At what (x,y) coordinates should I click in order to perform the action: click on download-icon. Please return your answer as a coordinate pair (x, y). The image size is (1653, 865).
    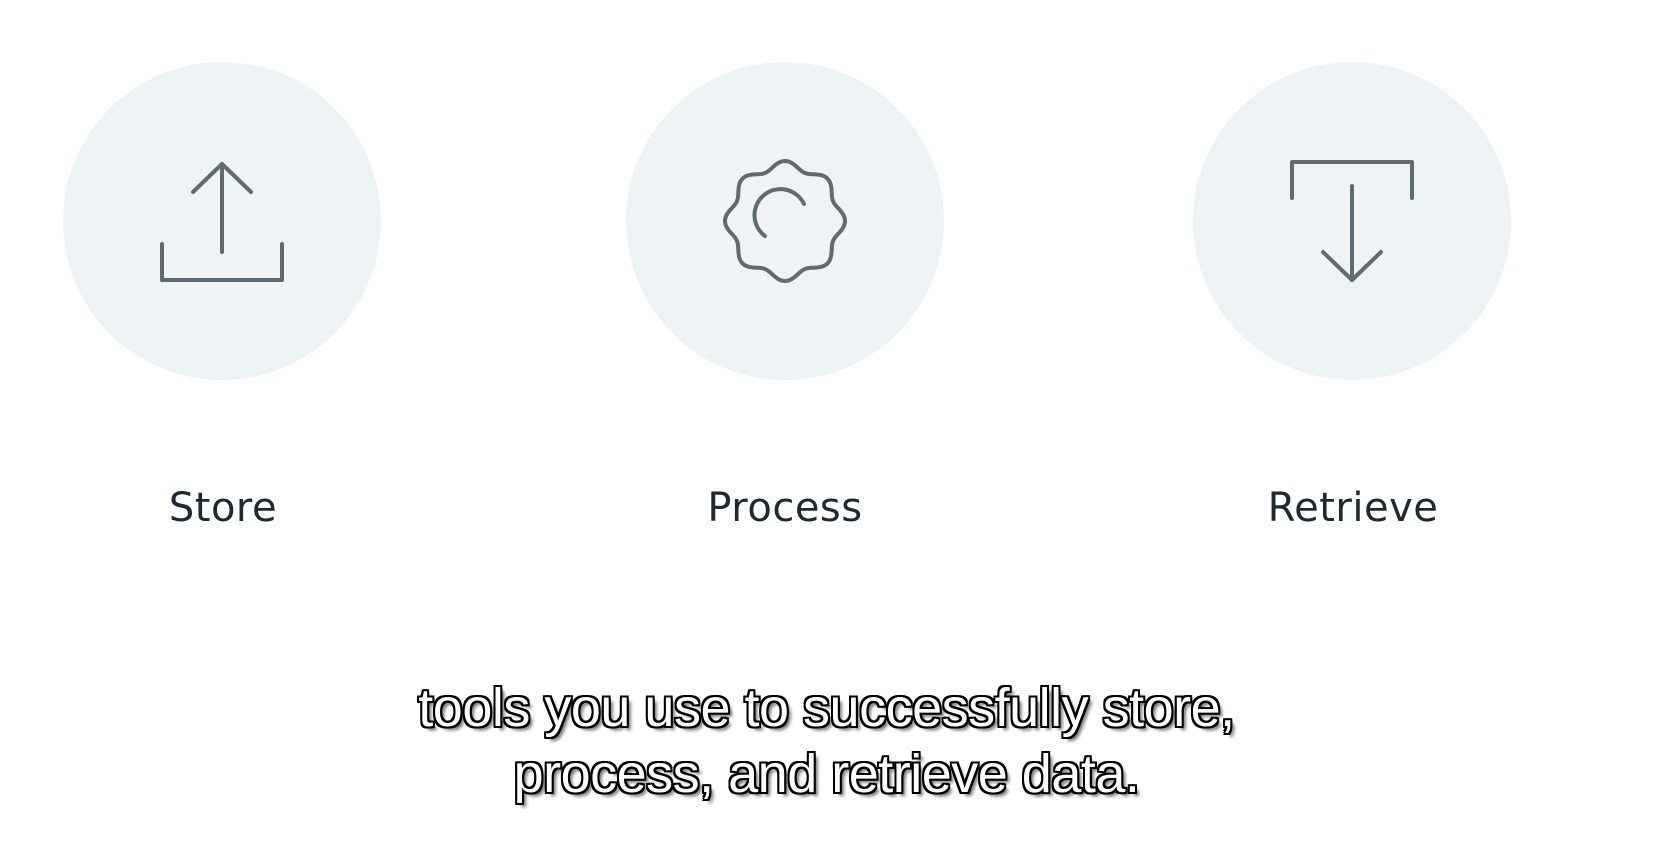
    Looking at the image, I should click on (1352, 221).